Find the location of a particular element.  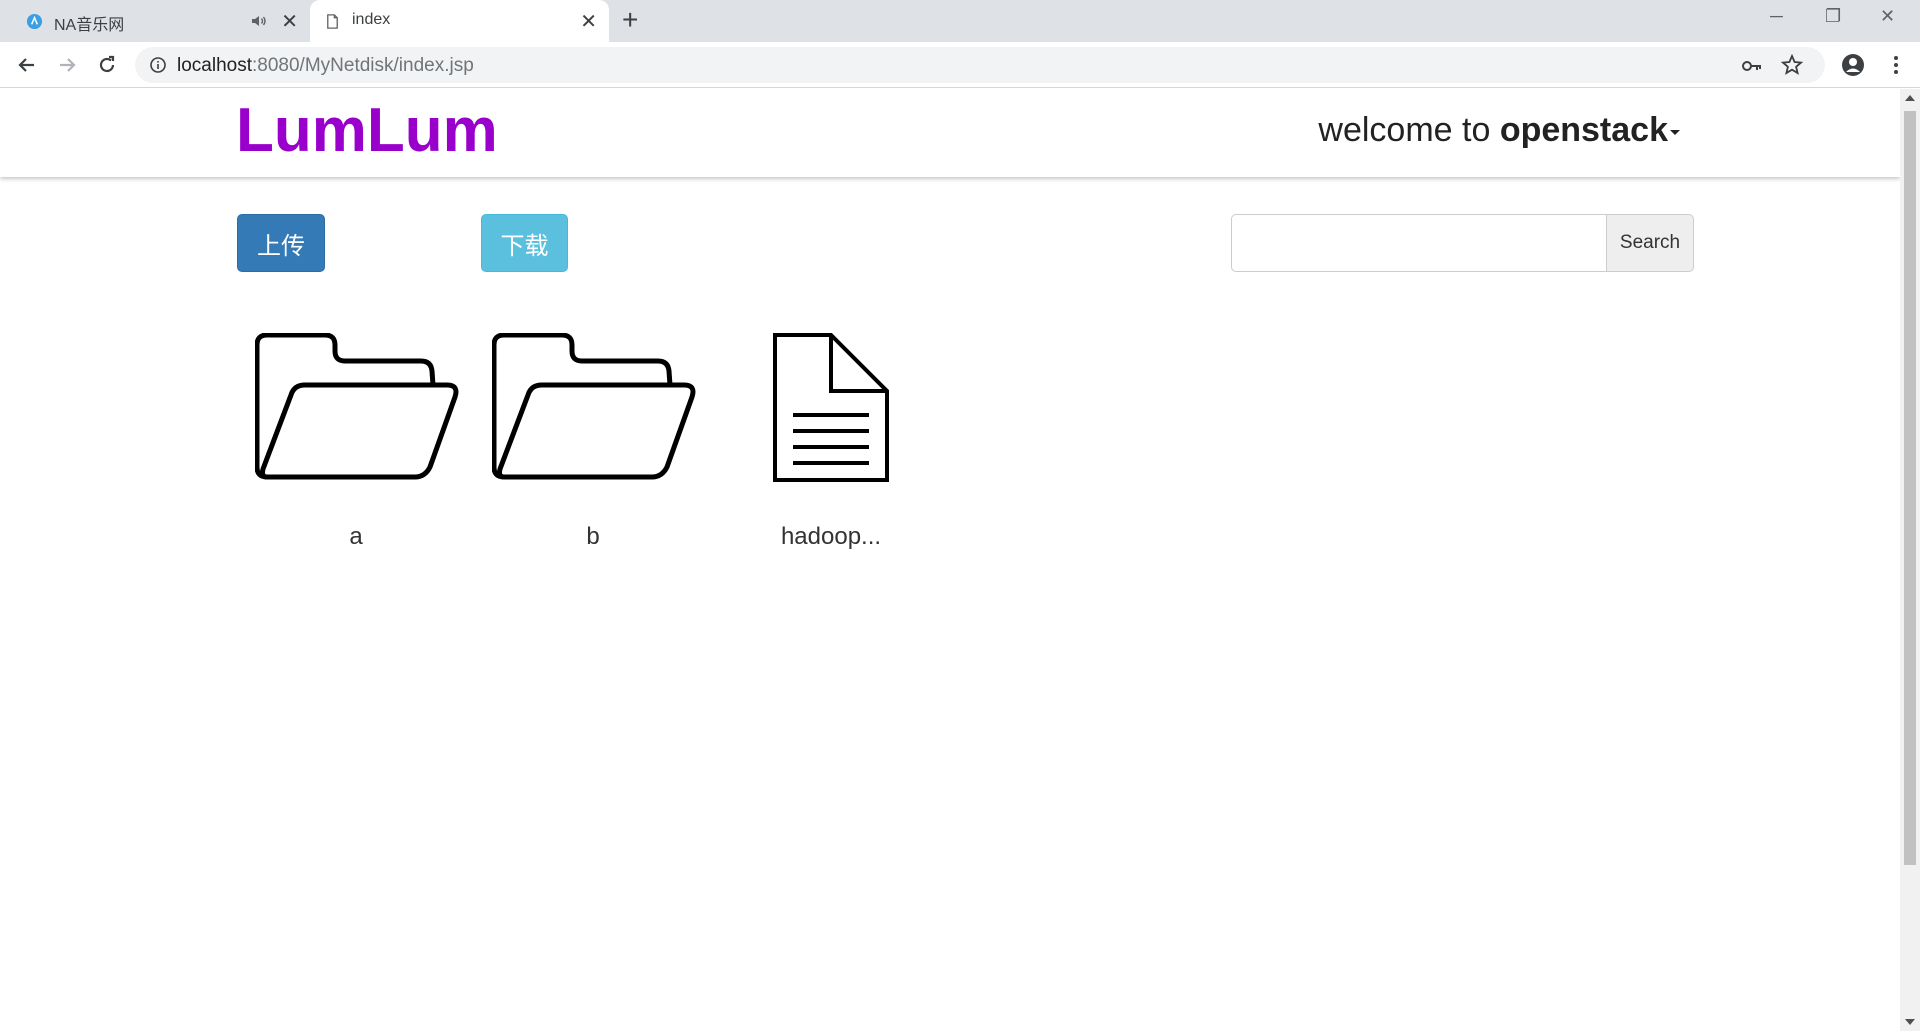

vertical-scrollbar is located at coordinates (1910, 560).